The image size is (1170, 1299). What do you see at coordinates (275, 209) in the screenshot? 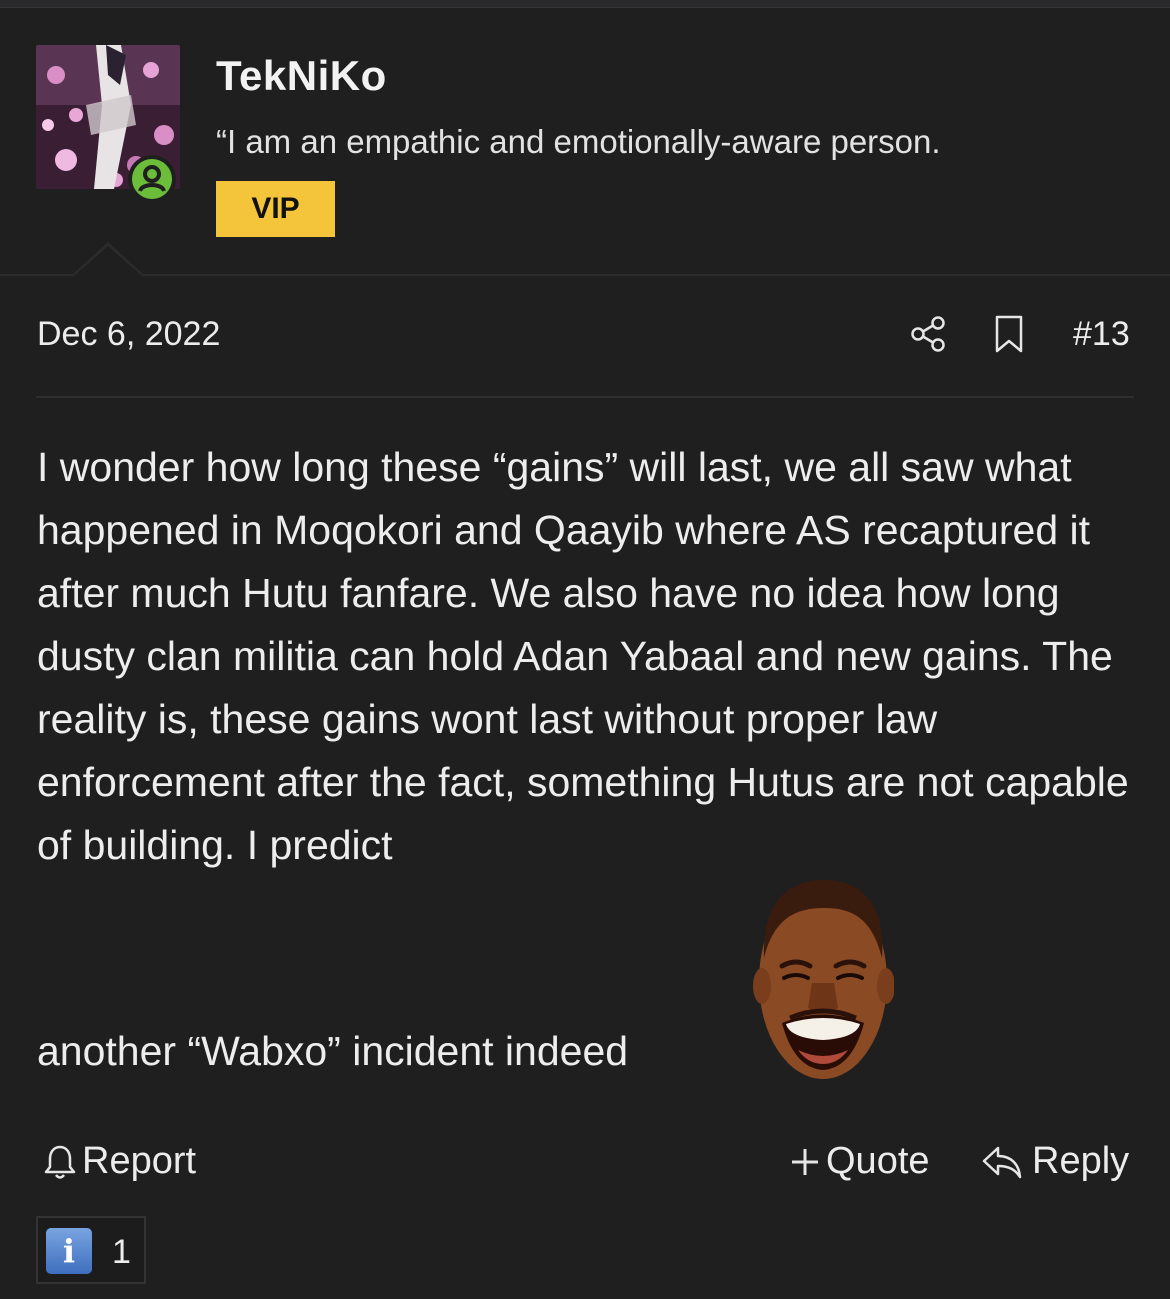
I see `vip-badge: VIP` at bounding box center [275, 209].